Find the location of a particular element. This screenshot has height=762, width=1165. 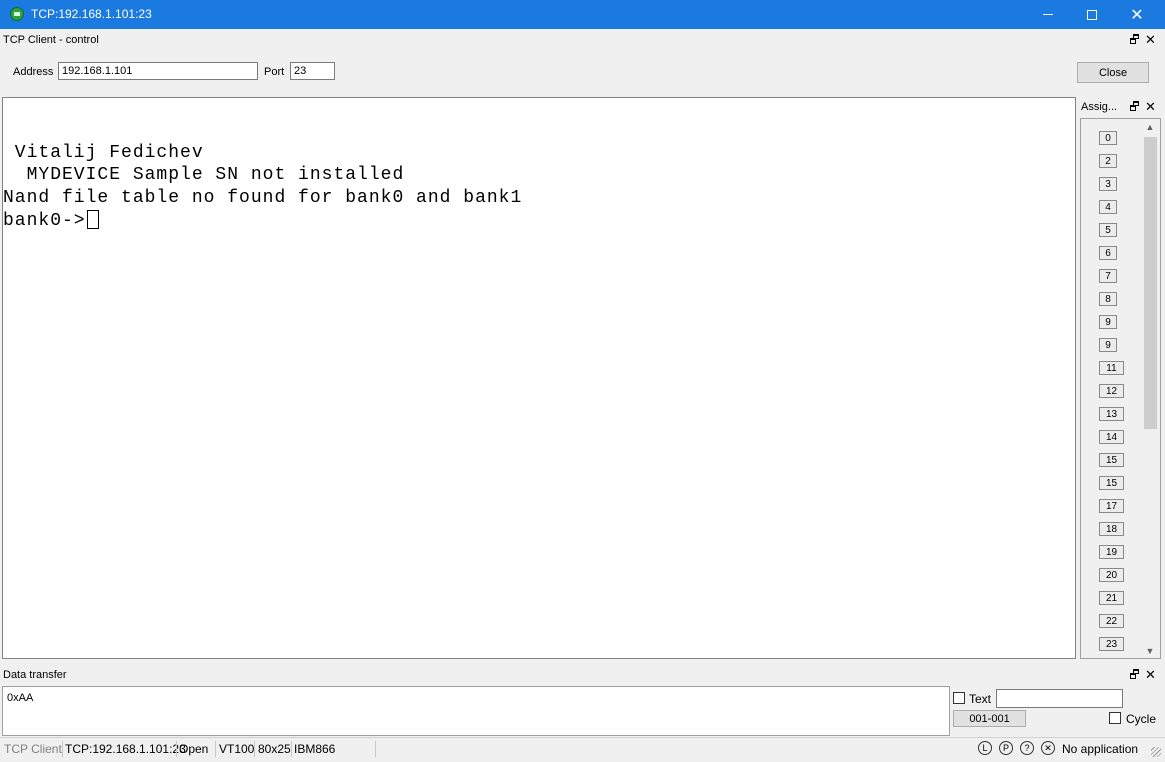

assign-key: 19 is located at coordinates (1111, 552).